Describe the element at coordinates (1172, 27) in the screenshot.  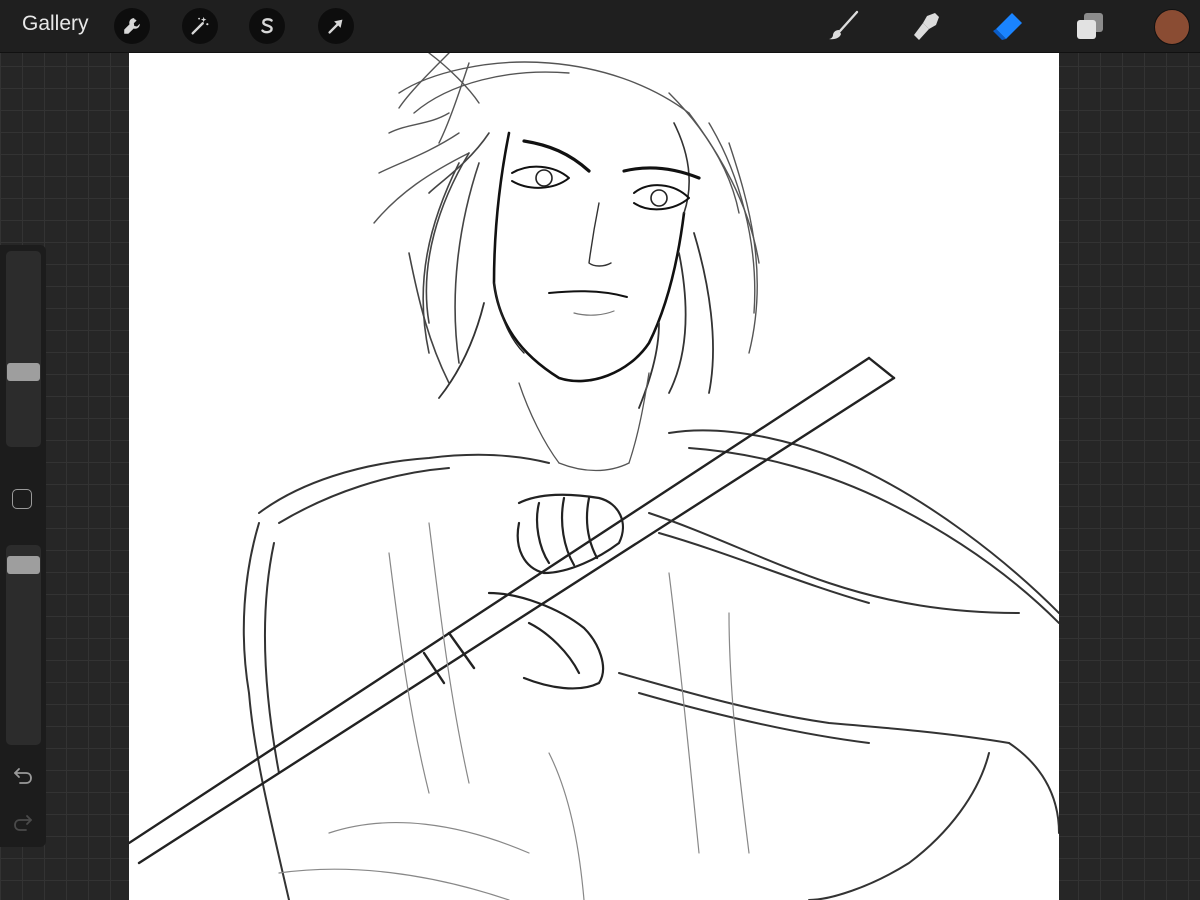
I see `color-picker-button` at that location.